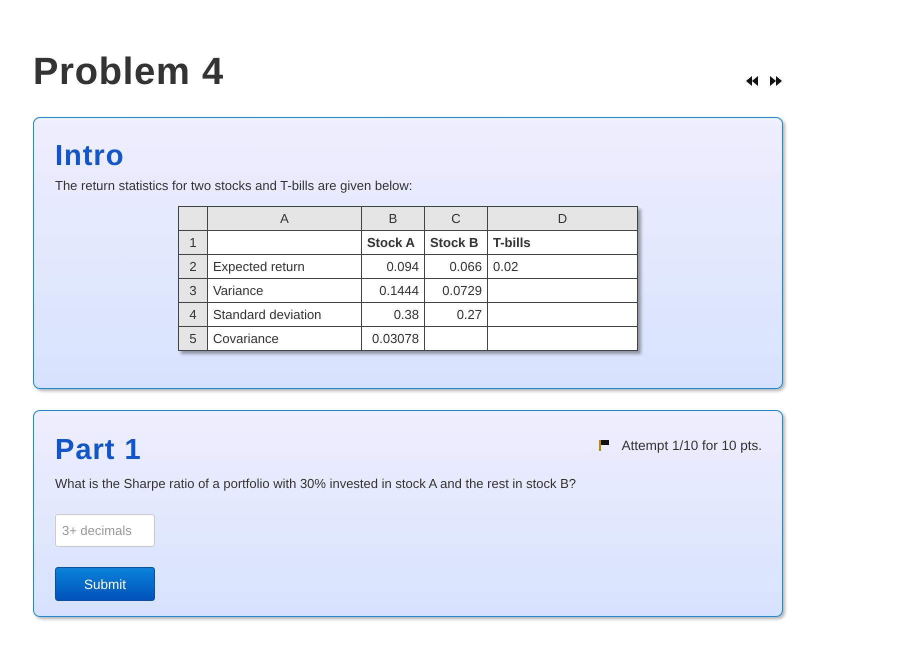 The image size is (914, 668). Describe the element at coordinates (393, 218) in the screenshot. I see `column-header: B` at that location.